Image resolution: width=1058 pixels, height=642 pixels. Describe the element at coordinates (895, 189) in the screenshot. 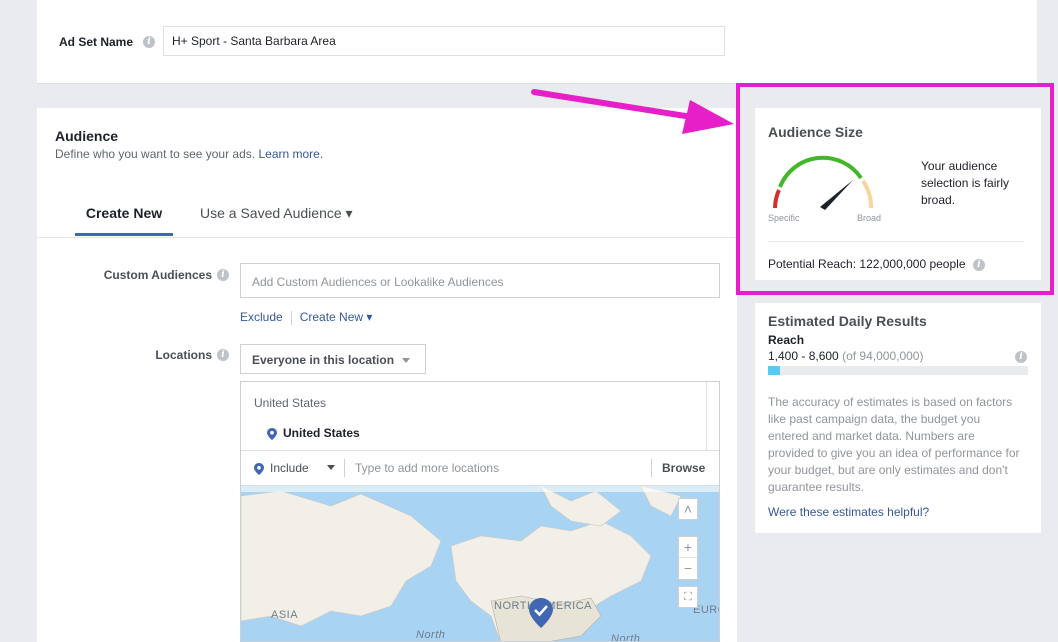

I see `highlight-box` at that location.